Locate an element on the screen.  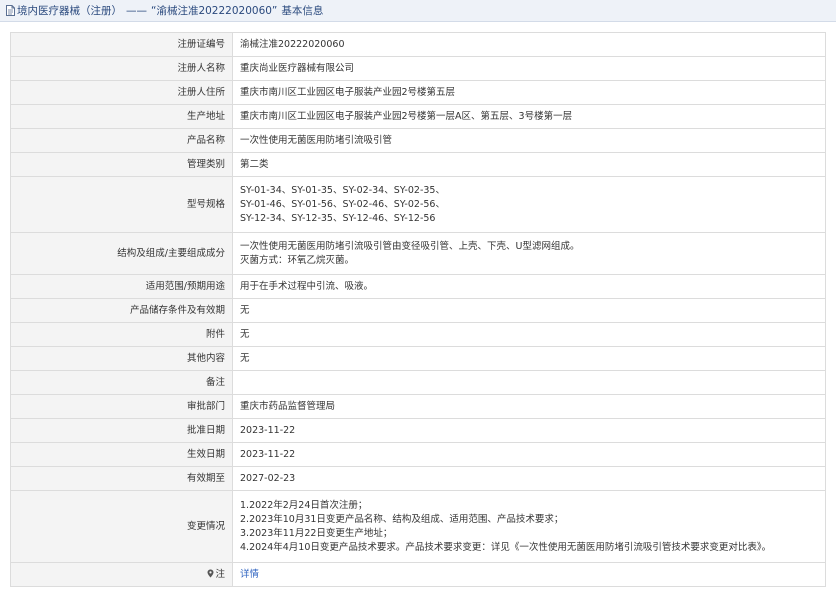
row-label: 生效日期 is located at coordinates (121, 454).